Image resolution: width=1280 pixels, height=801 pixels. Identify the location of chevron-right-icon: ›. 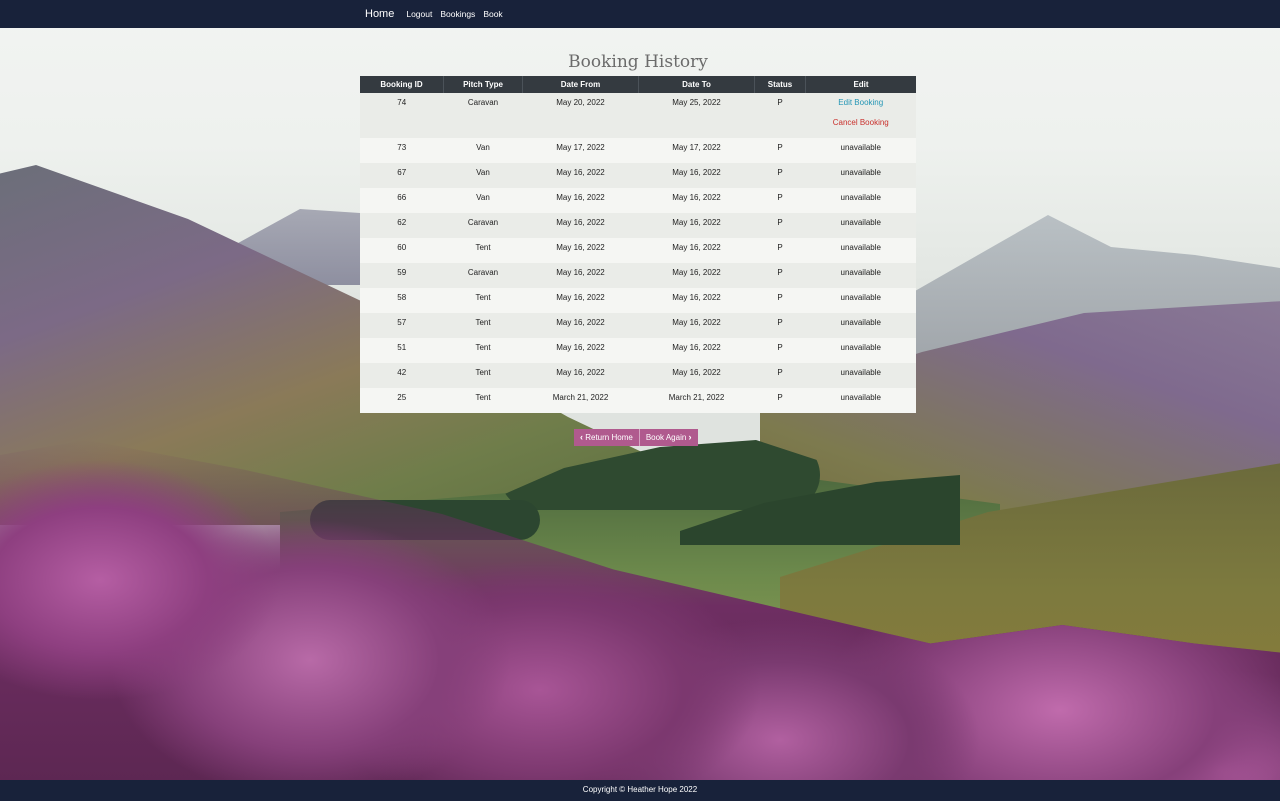
(690, 437).